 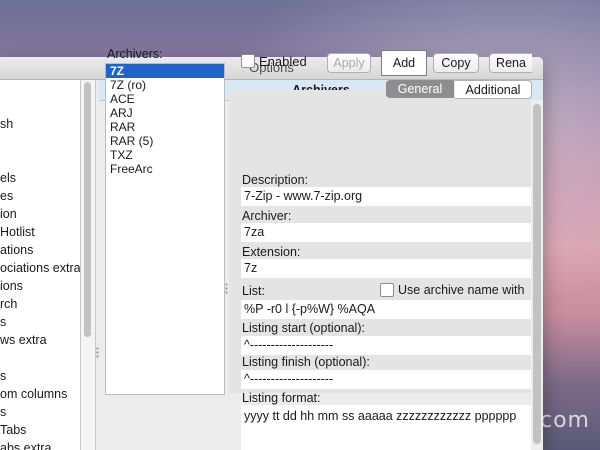 I want to click on description-label: Description:, so click(x=275, y=180).